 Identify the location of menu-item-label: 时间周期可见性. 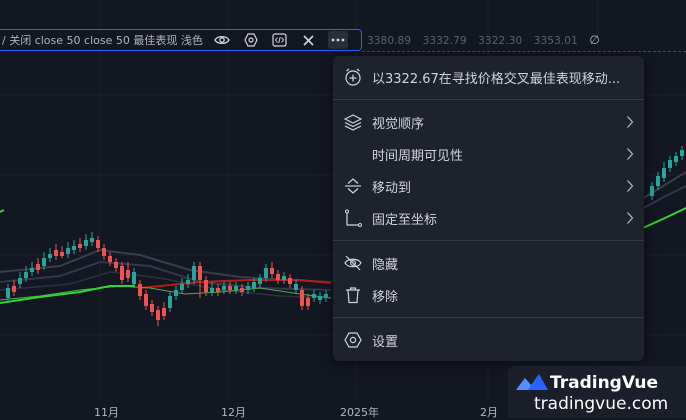
(418, 156).